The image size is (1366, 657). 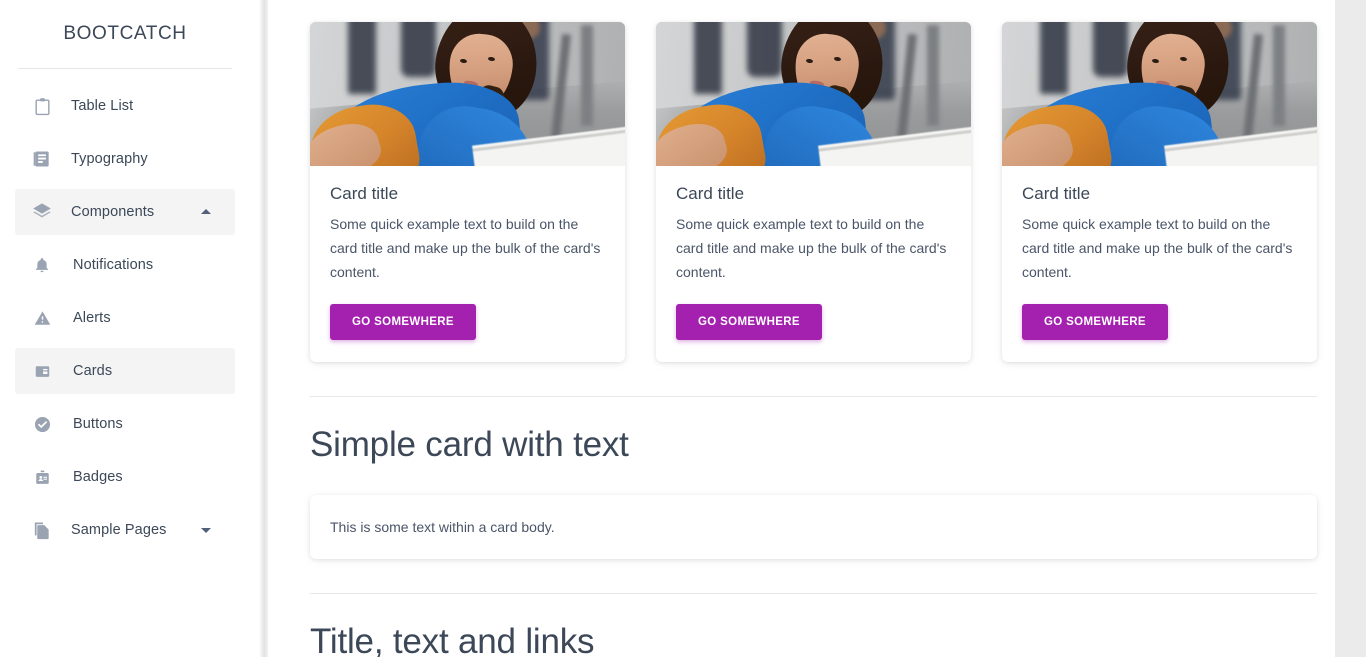 What do you see at coordinates (102, 106) in the screenshot?
I see `sidebar-item-label: Table List` at bounding box center [102, 106].